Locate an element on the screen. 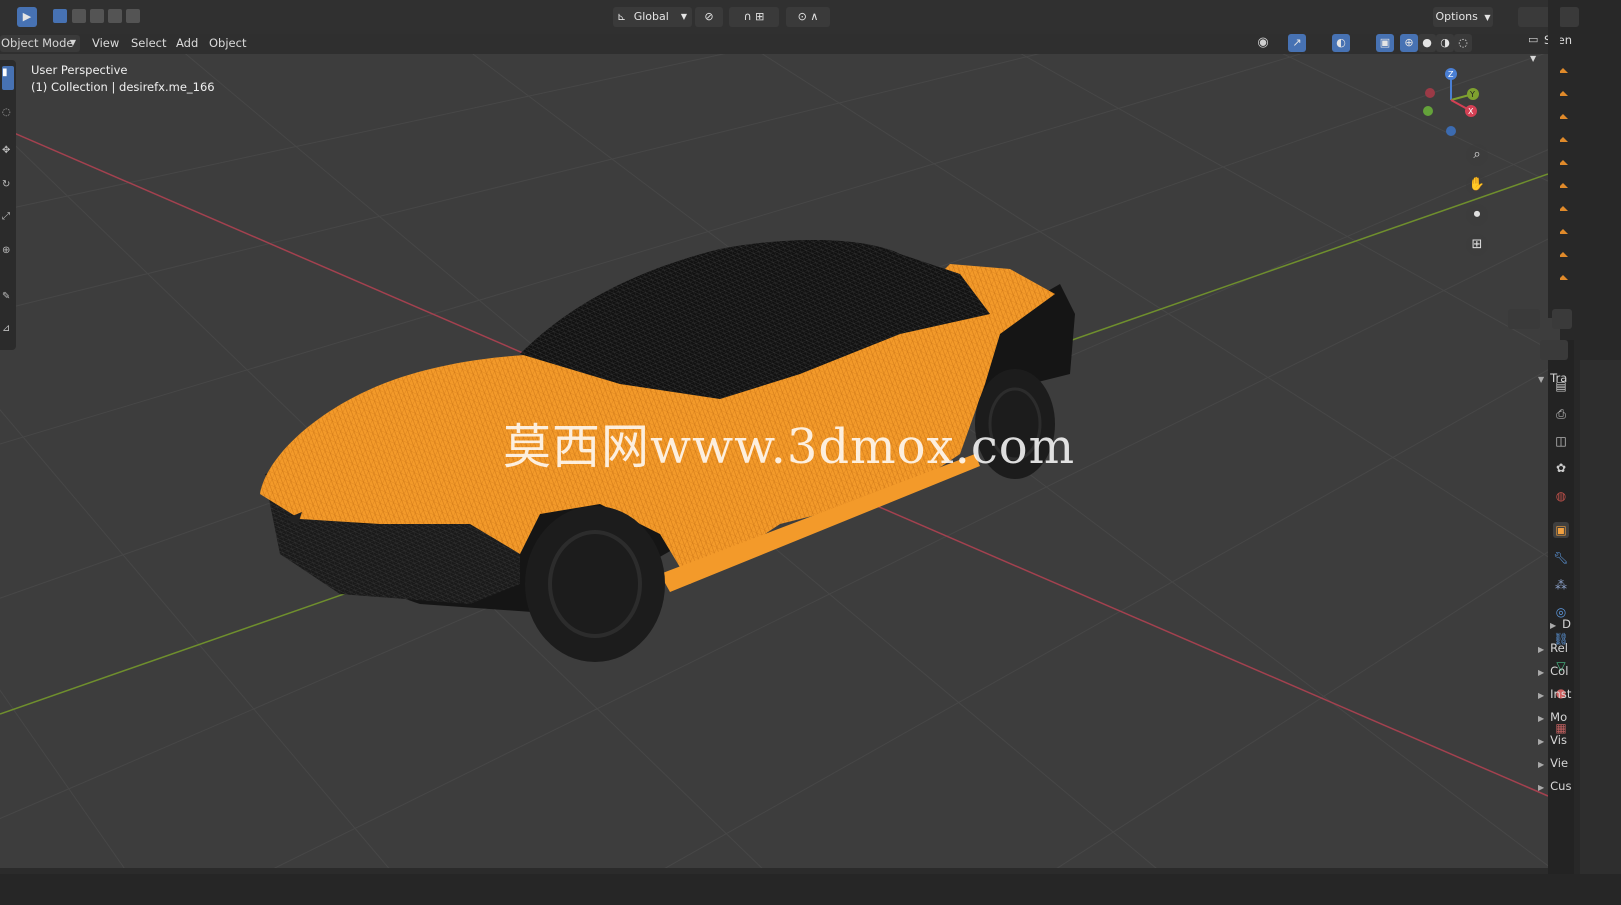 This screenshot has width=1621, height=905. scene-icon: ✿ is located at coordinates (1561, 468).